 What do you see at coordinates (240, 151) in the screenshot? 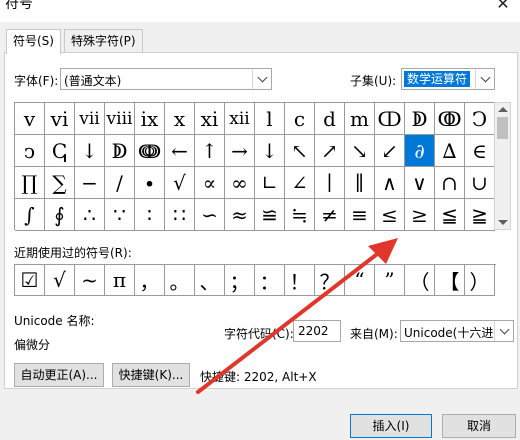
I see `symbol-cell: →` at bounding box center [240, 151].